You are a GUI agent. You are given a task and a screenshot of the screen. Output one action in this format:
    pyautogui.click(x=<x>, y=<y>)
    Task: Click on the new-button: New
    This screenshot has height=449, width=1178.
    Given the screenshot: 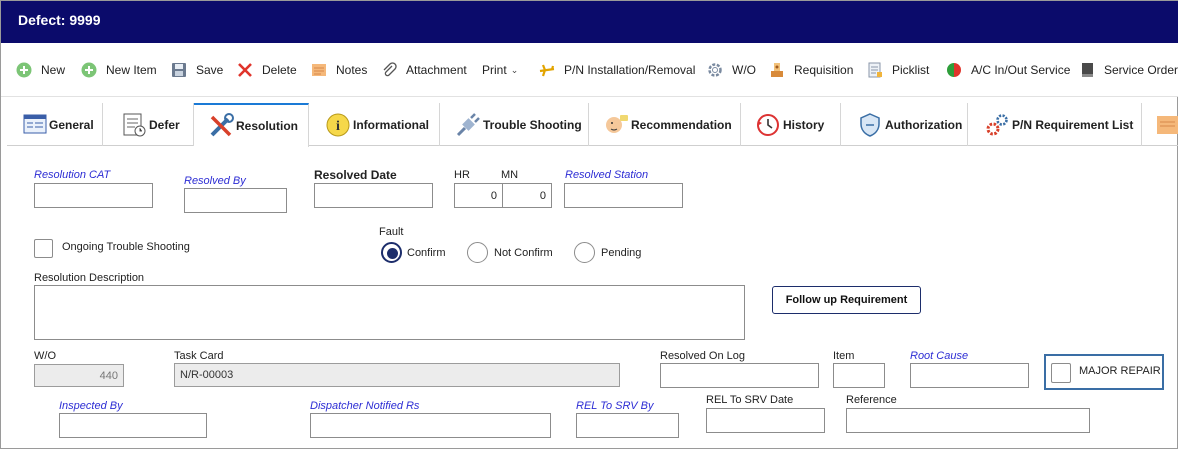 What is the action you would take?
    pyautogui.click(x=40, y=70)
    